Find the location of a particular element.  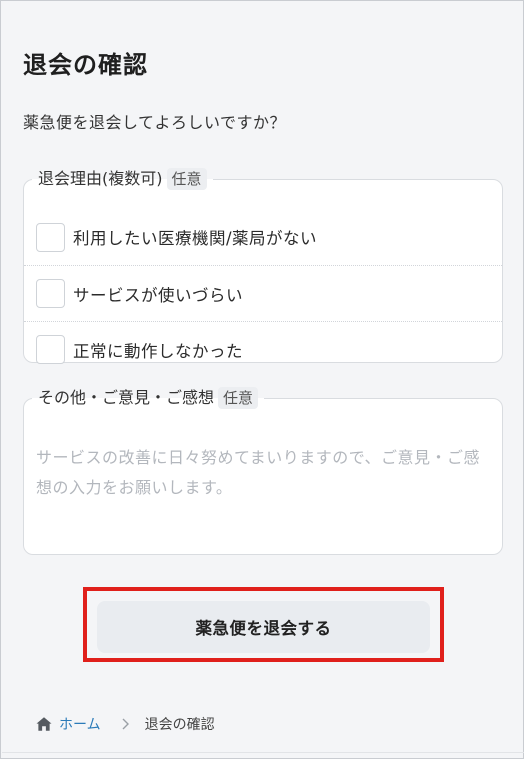

breadcrumb-current: 退会の確認 is located at coordinates (179, 725).